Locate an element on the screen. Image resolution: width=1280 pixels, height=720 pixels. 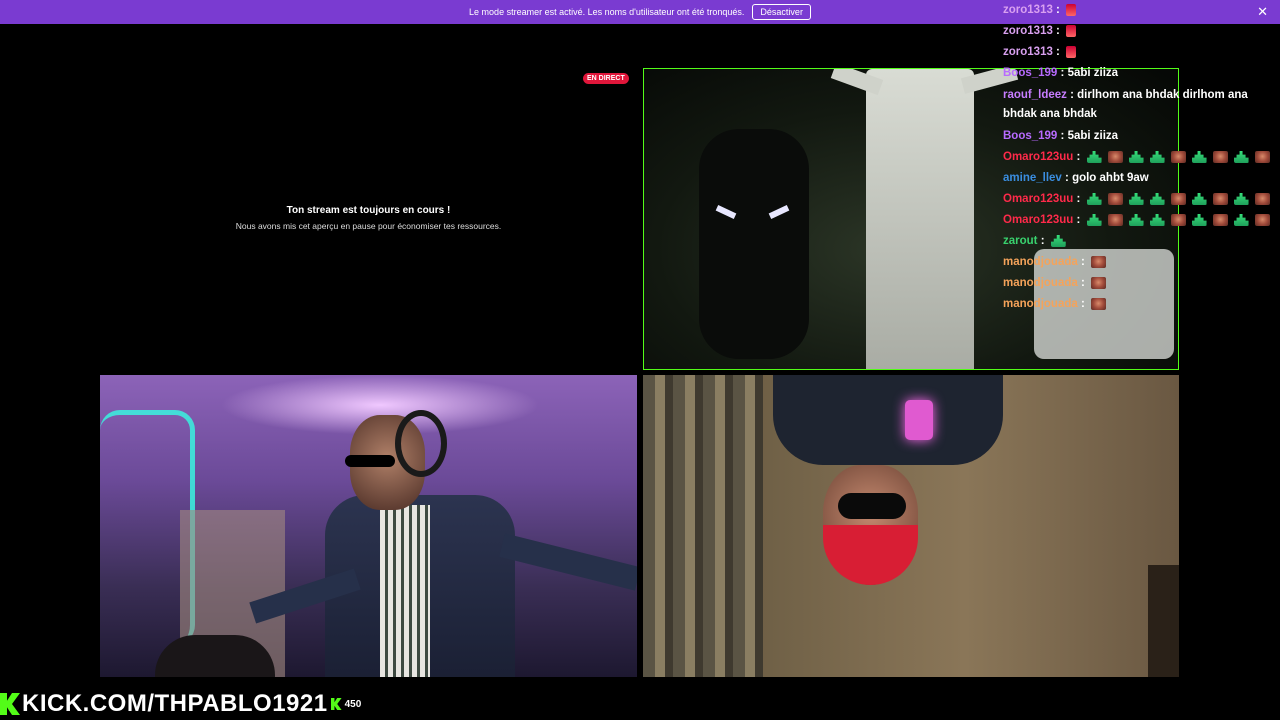
channel-url: KICK.COM/THPABLO1921 is located at coordinates (175, 703).